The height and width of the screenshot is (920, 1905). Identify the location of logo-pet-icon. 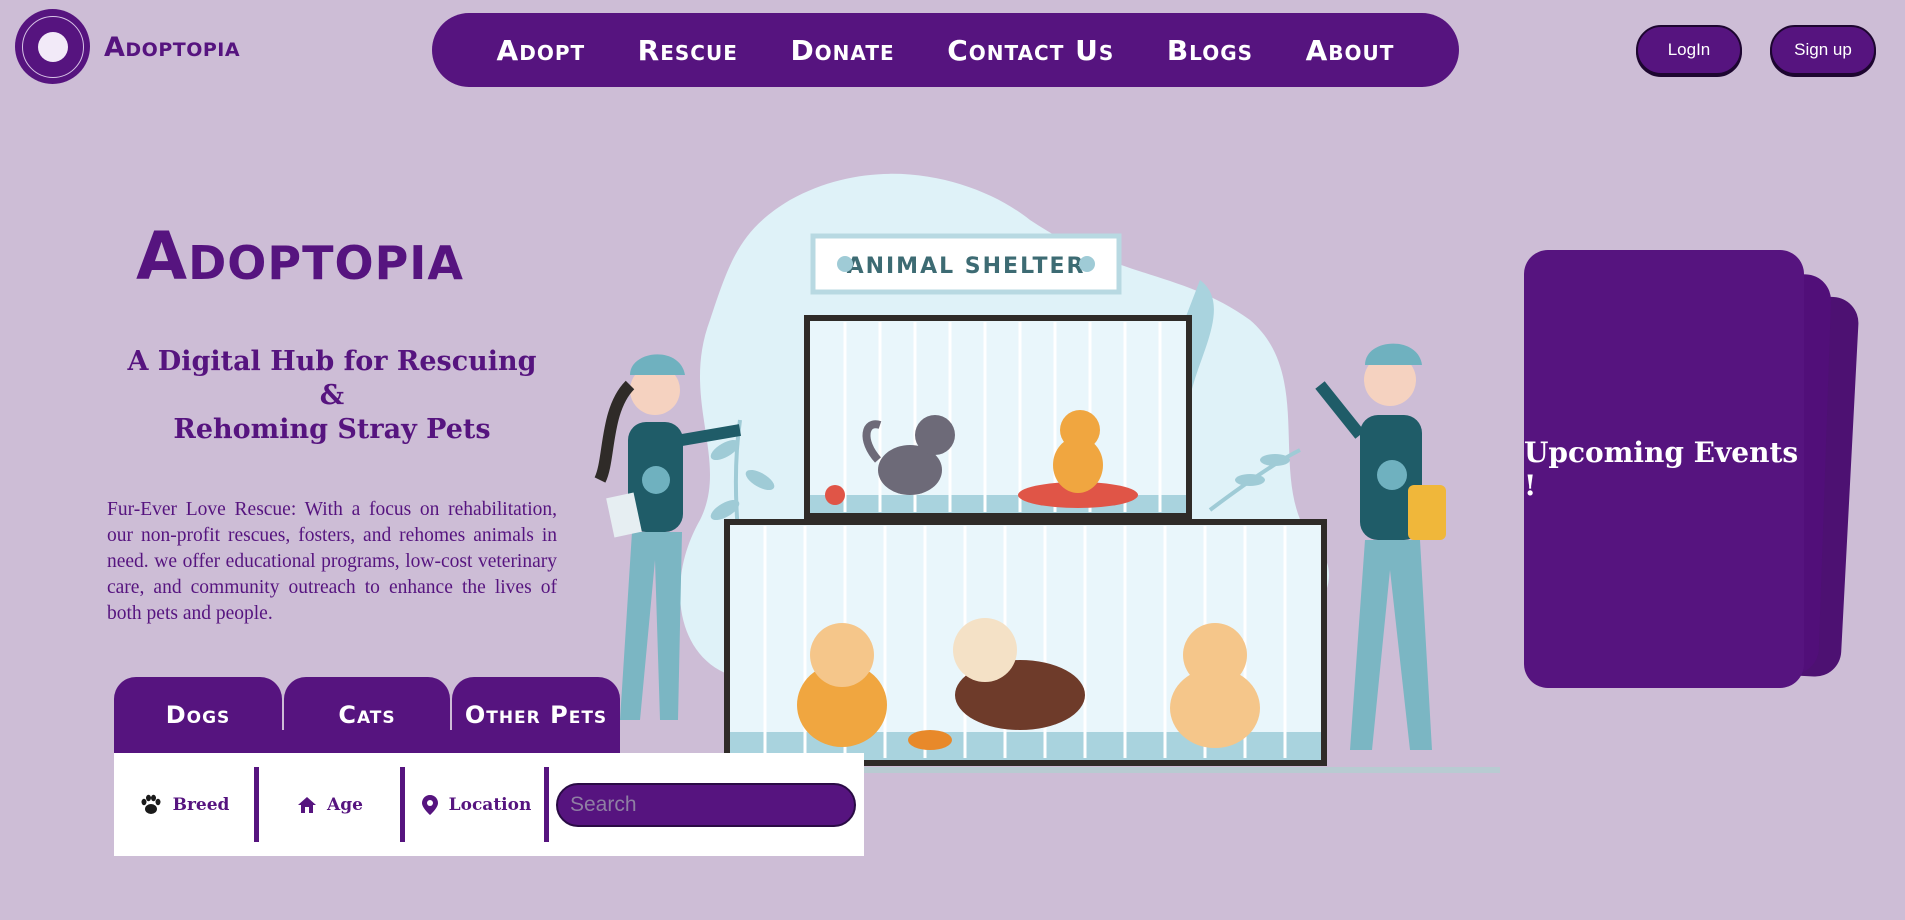
(52, 46).